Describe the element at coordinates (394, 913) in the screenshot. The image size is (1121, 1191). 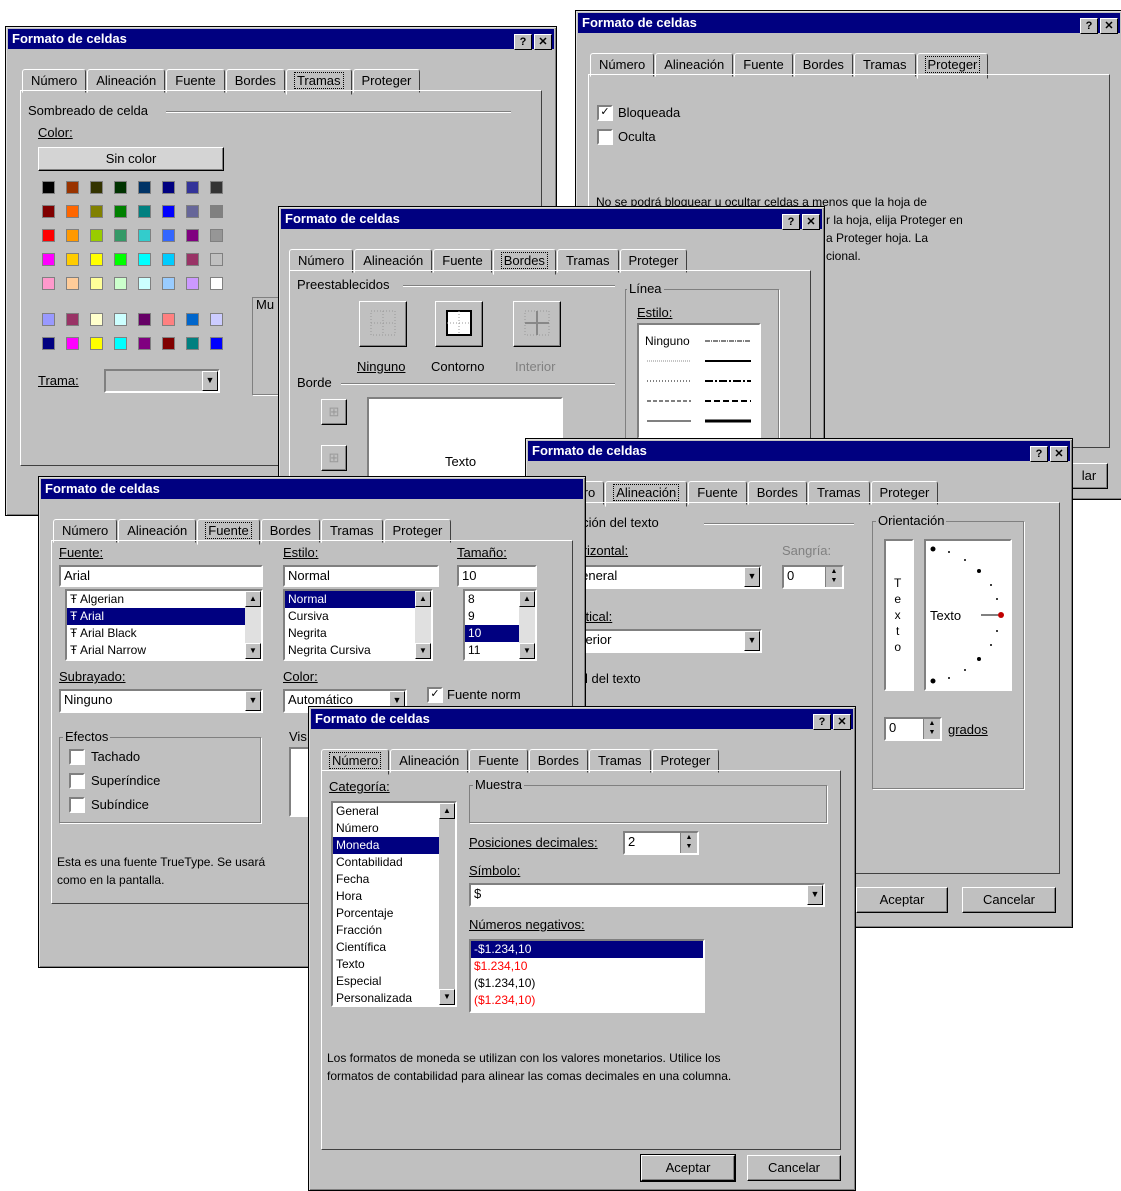
I see `list-item: Porcentaje` at that location.